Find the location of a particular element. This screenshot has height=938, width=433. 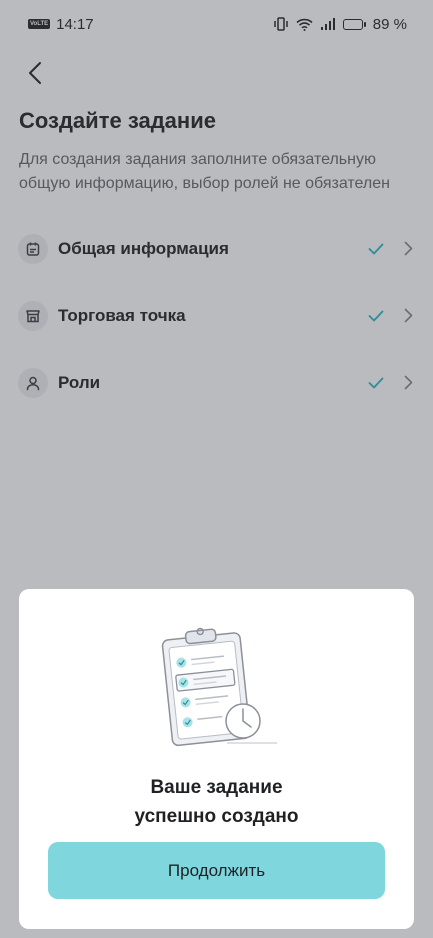

page-title: Создайте задание is located at coordinates (117, 120).